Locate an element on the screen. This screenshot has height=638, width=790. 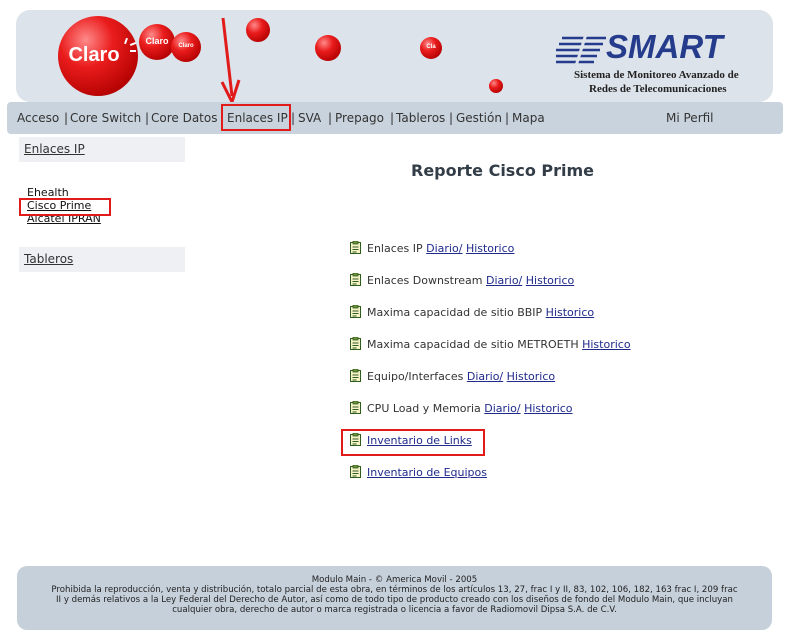
report-link: Inventario de Equipos is located at coordinates (427, 472).